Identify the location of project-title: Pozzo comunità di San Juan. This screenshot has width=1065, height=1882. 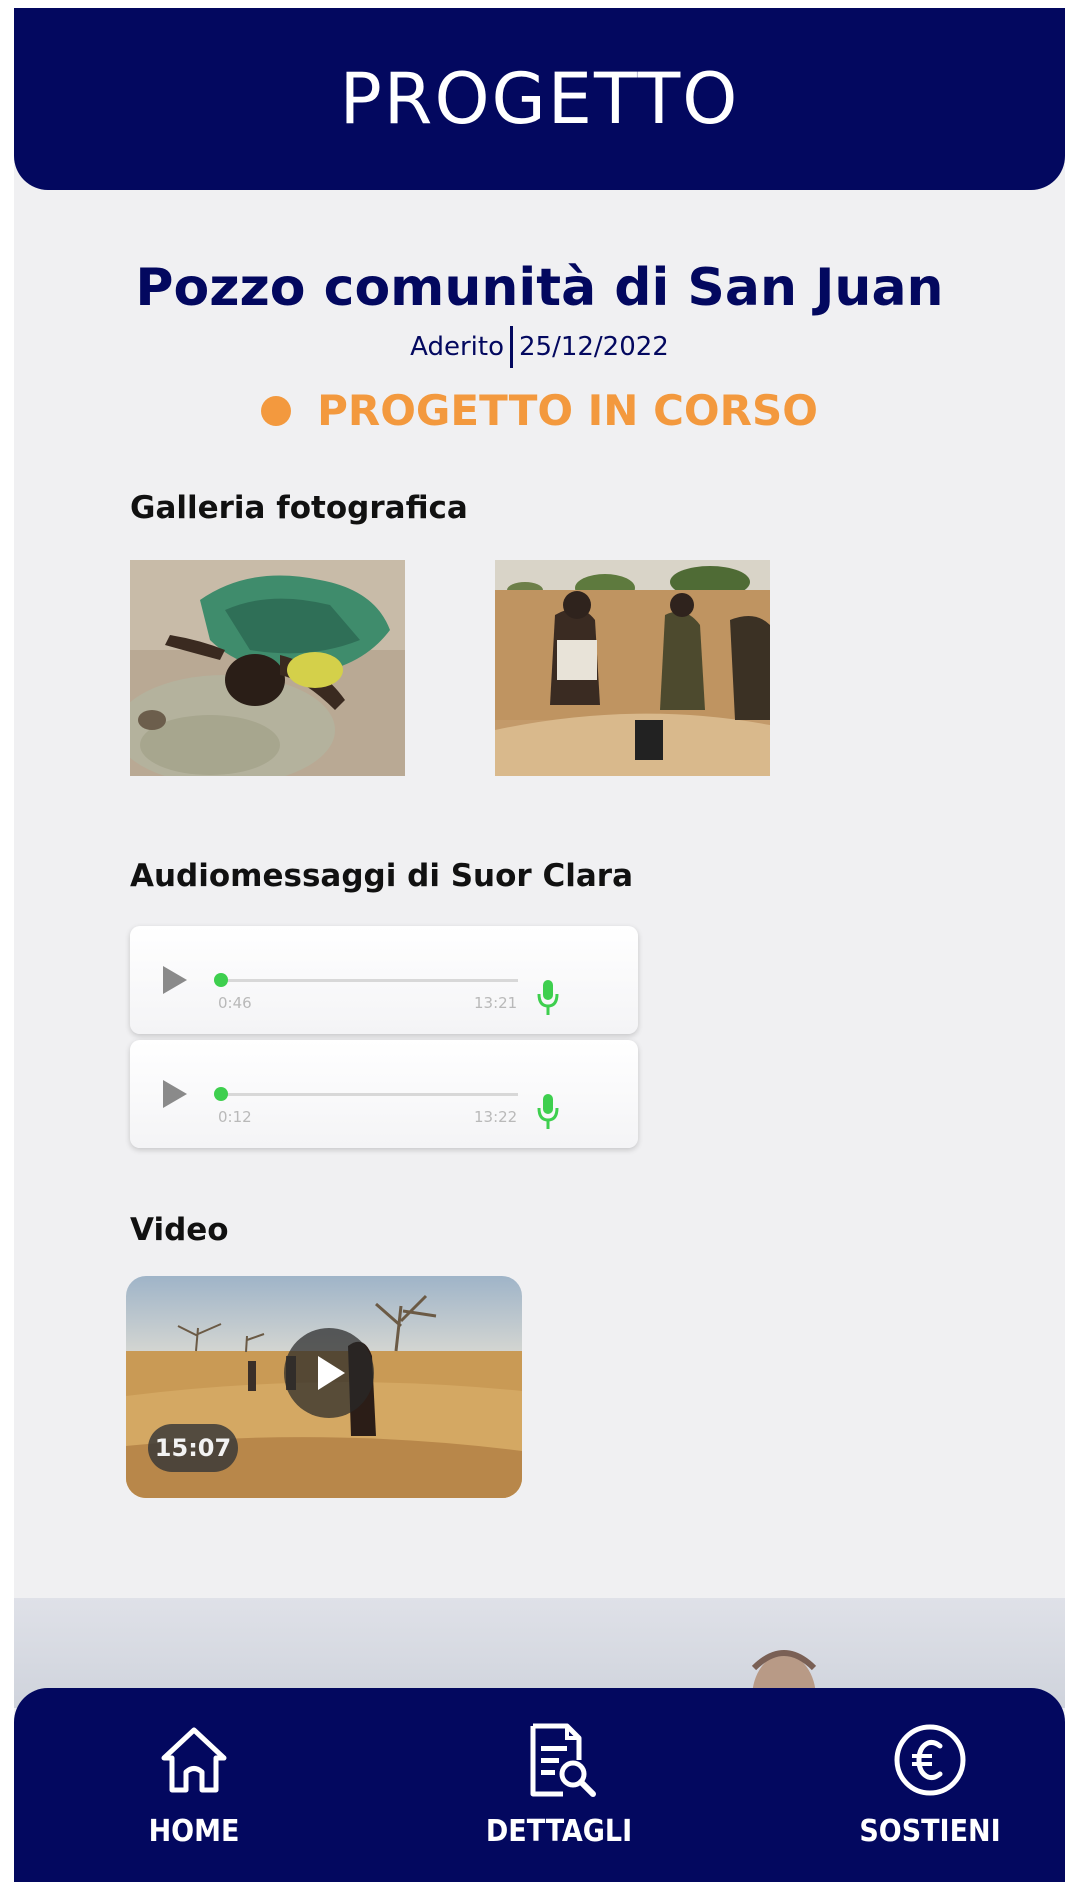
(539, 288).